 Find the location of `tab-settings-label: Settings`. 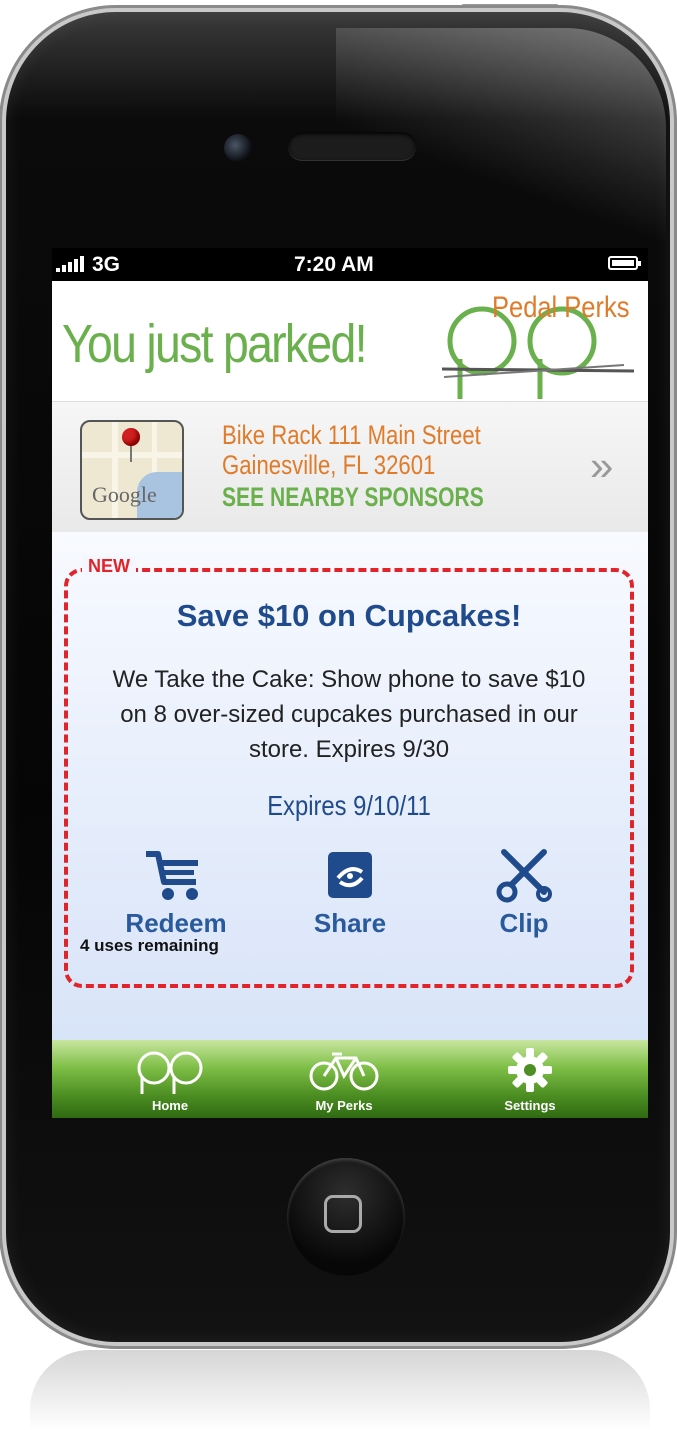

tab-settings-label: Settings is located at coordinates (530, 1105).